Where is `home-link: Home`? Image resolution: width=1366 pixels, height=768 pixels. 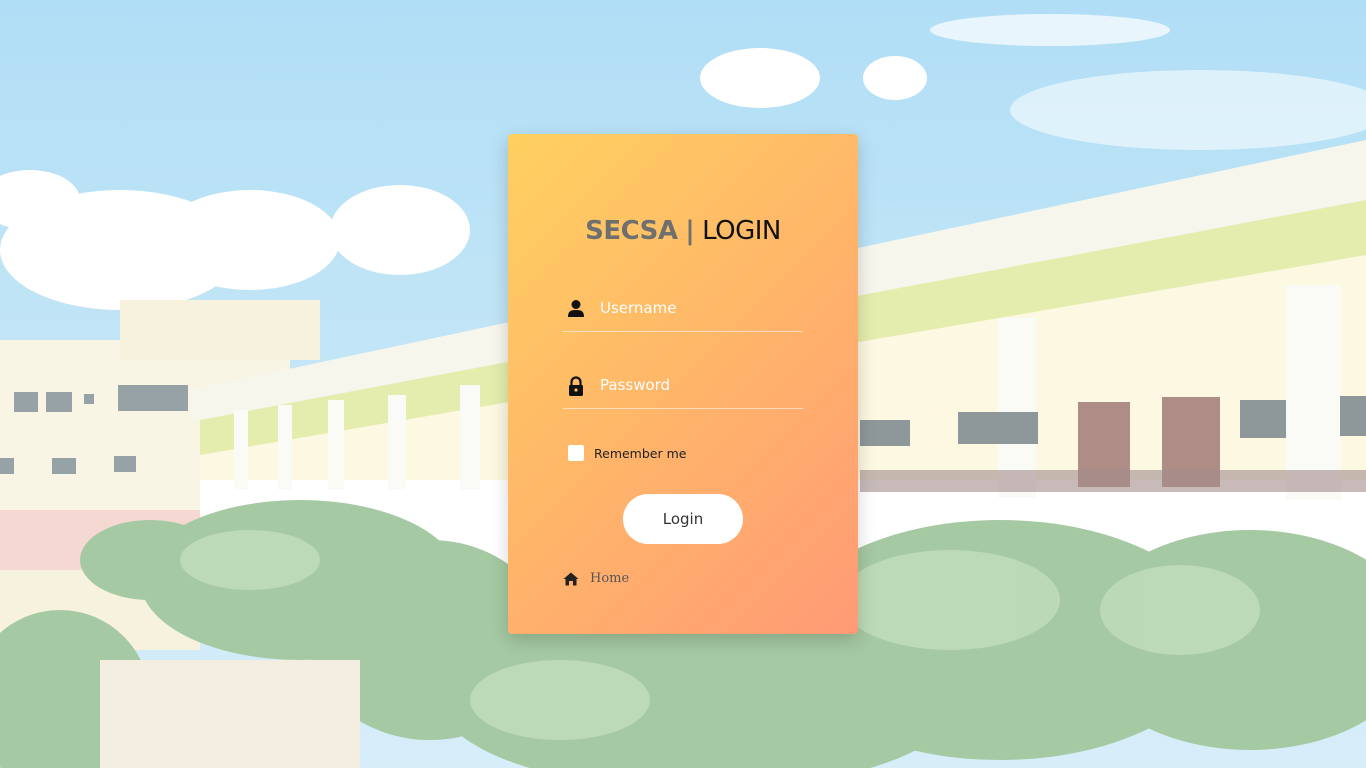 home-link: Home is located at coordinates (596, 578).